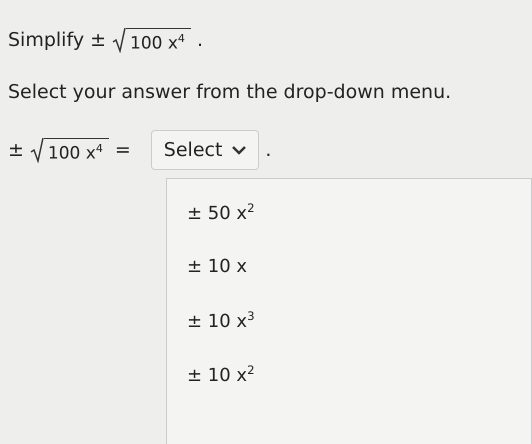  I want to click on answer-dropdown: Select, so click(205, 150).